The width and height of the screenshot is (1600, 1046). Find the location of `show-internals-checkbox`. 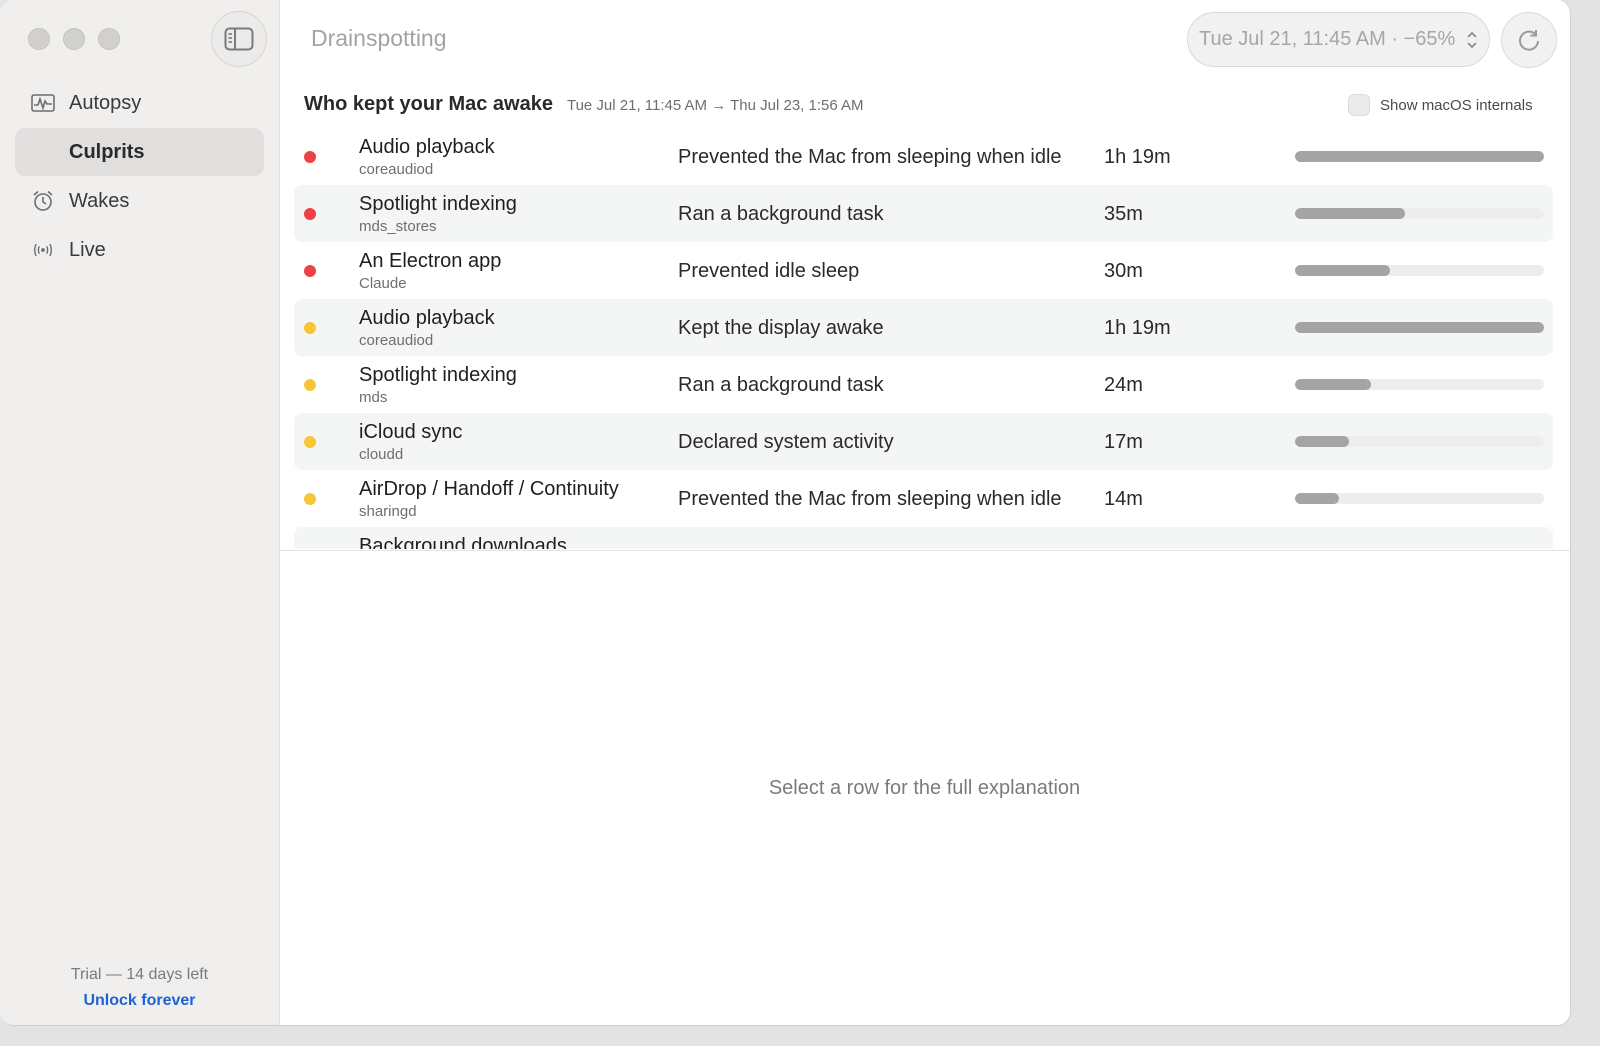

show-internals-checkbox is located at coordinates (1359, 105).